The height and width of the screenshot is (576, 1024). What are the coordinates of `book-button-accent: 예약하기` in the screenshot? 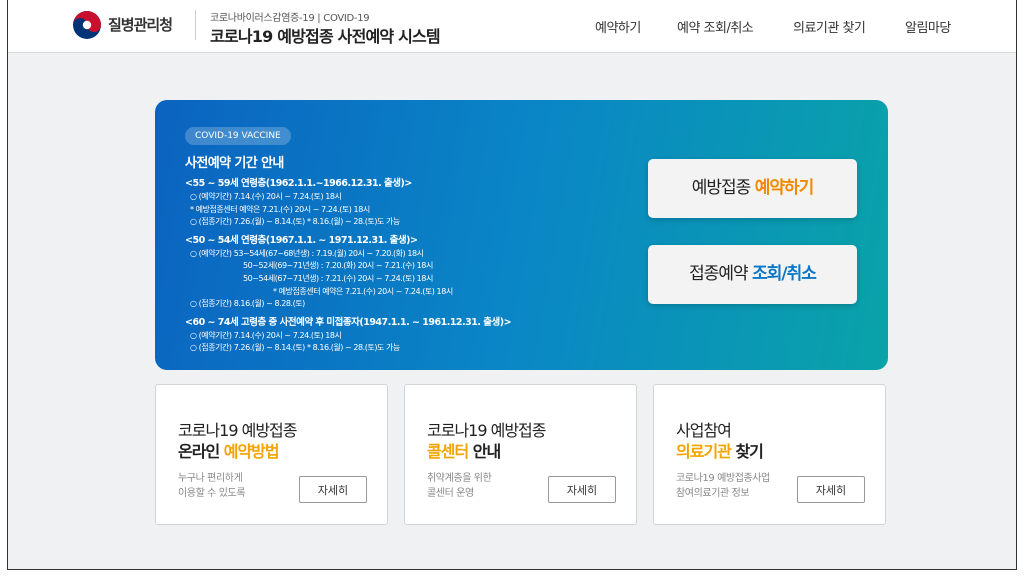 It's located at (784, 188).